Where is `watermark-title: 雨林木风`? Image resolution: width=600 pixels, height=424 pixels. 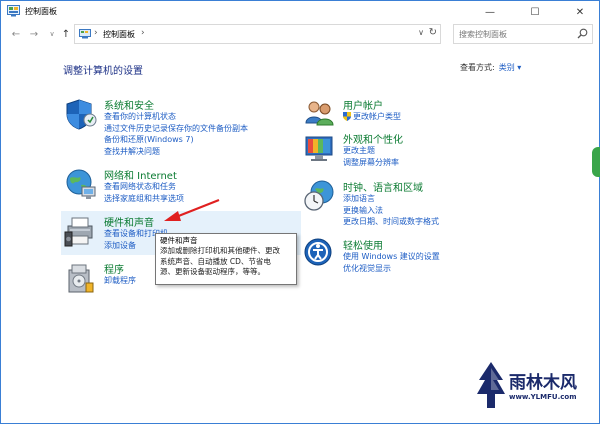 watermark-title: 雨林木风 is located at coordinates (543, 383).